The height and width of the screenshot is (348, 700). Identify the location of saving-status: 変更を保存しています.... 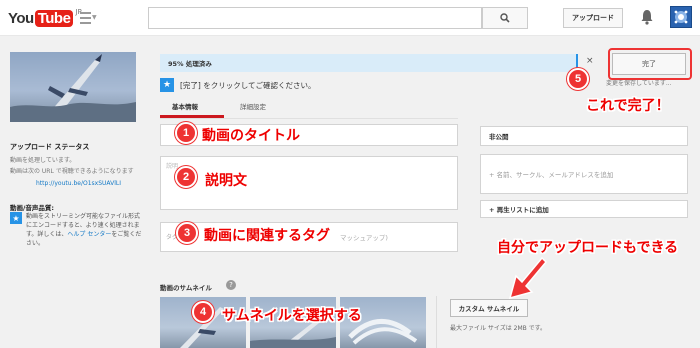
(639, 83).